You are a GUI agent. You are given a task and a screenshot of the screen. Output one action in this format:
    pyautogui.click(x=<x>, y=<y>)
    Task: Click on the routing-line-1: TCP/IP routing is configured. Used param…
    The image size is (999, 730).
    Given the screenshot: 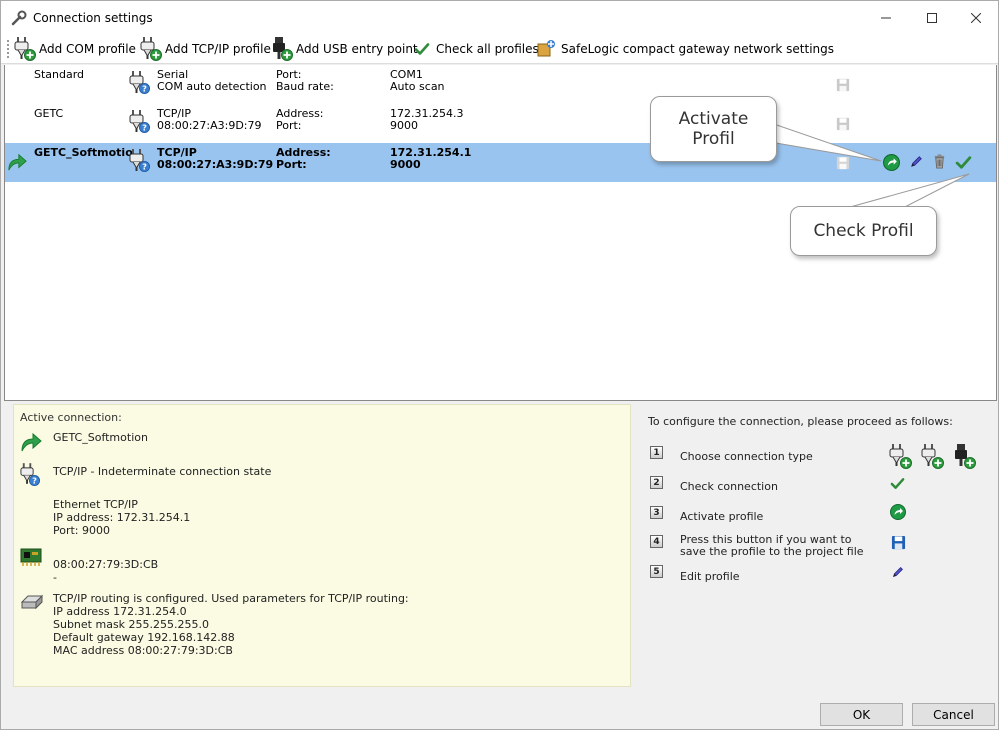 What is the action you would take?
    pyautogui.click(x=231, y=598)
    